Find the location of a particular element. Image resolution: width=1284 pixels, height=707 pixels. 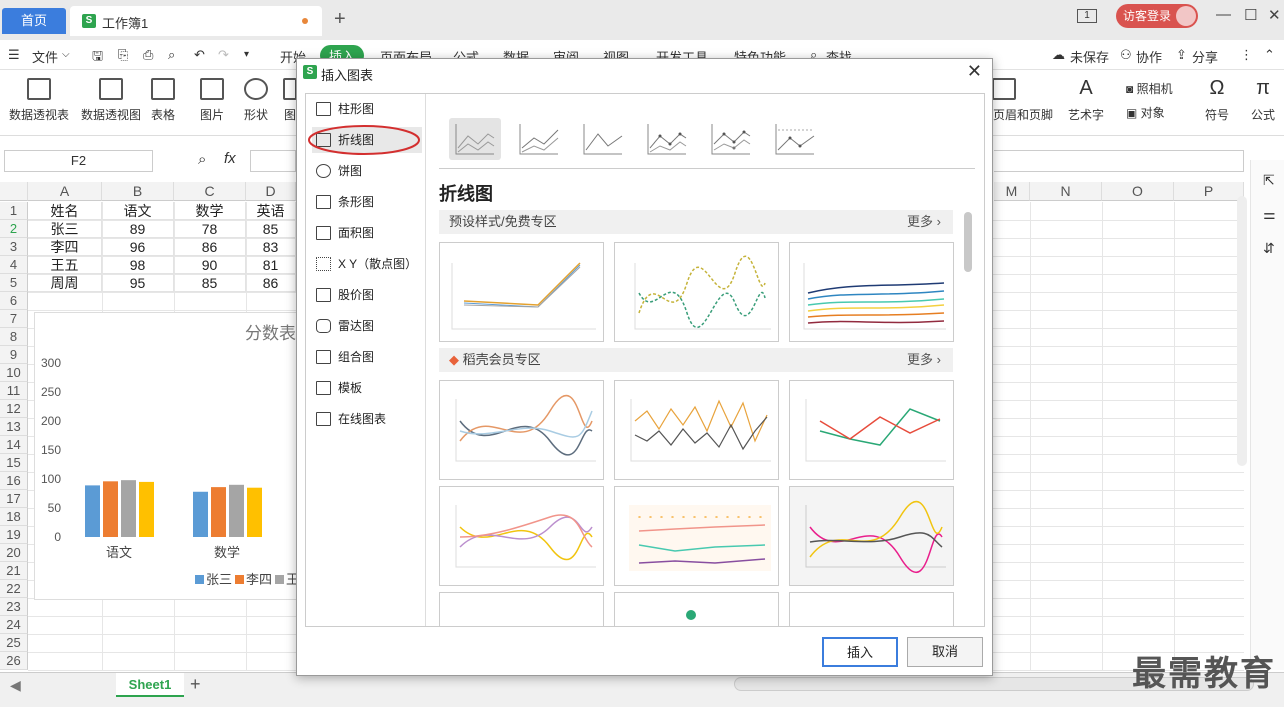

cell-a1: 姓名 is located at coordinates (65, 211).